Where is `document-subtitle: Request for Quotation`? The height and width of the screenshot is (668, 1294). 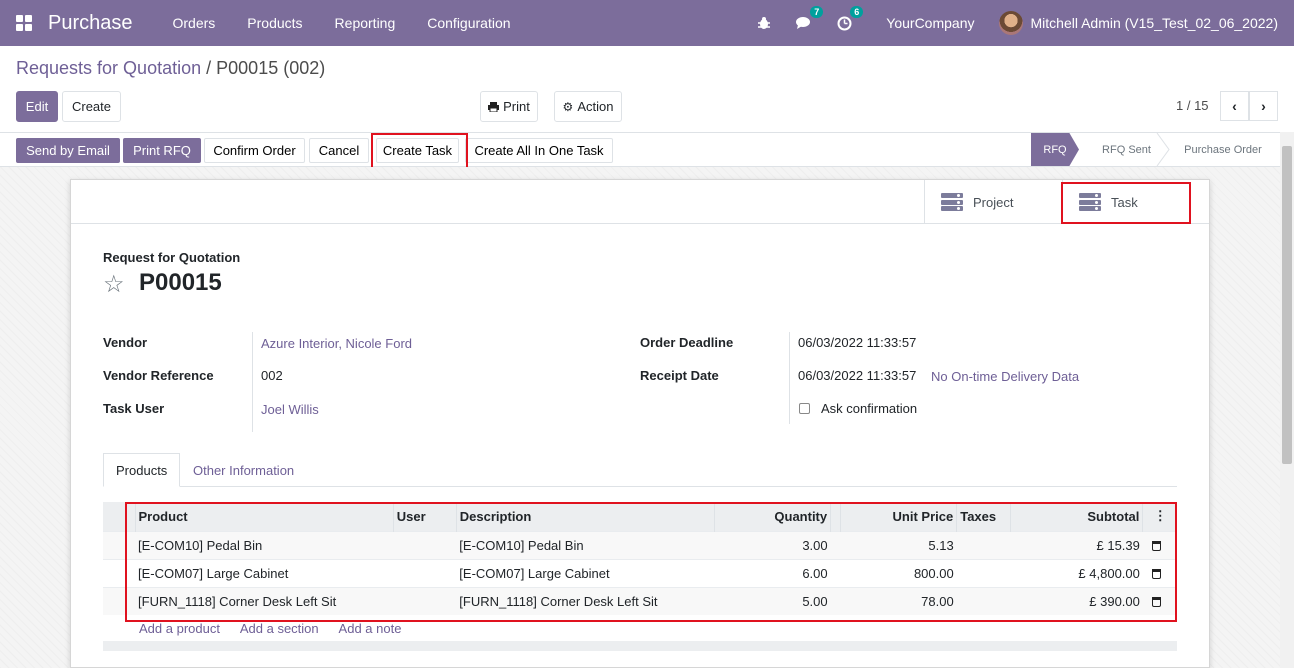 document-subtitle: Request for Quotation is located at coordinates (172, 257).